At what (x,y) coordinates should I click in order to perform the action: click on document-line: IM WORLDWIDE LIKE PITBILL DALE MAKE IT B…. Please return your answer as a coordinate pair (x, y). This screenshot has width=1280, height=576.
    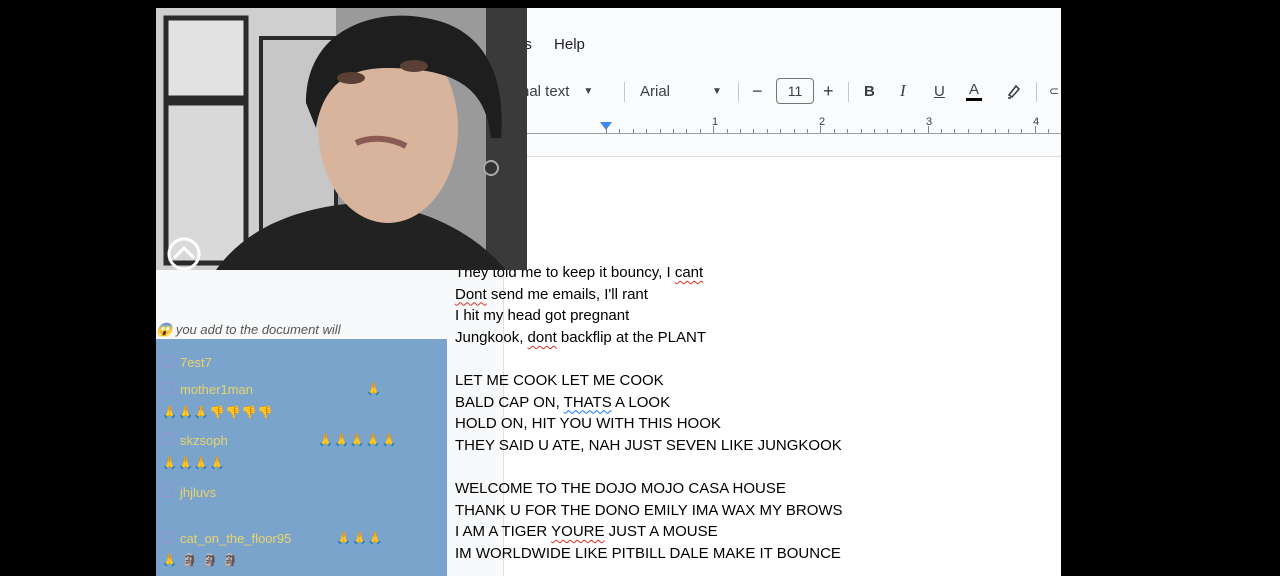
    Looking at the image, I should click on (649, 554).